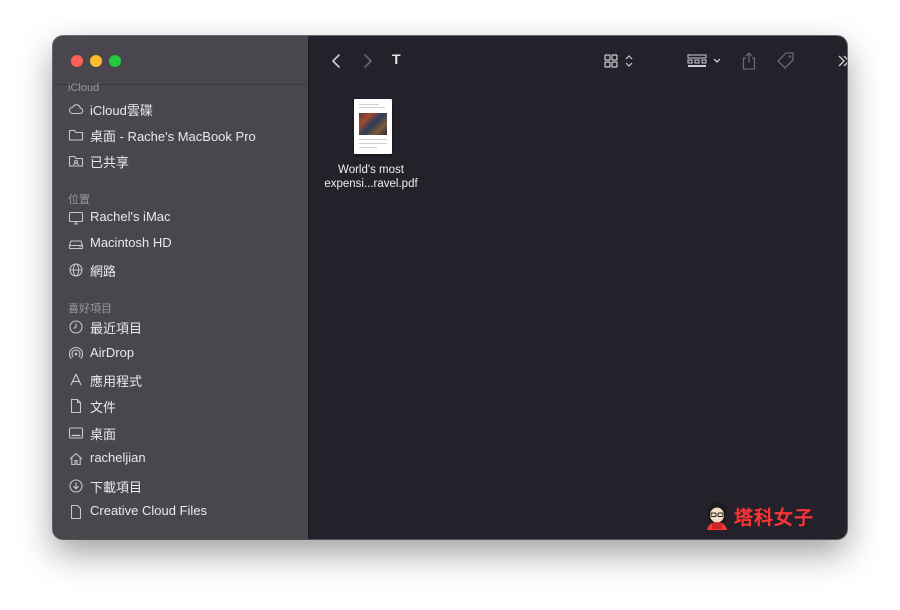 The image size is (900, 610). Describe the element at coordinates (76, 218) in the screenshot. I see `imac-icon` at that location.